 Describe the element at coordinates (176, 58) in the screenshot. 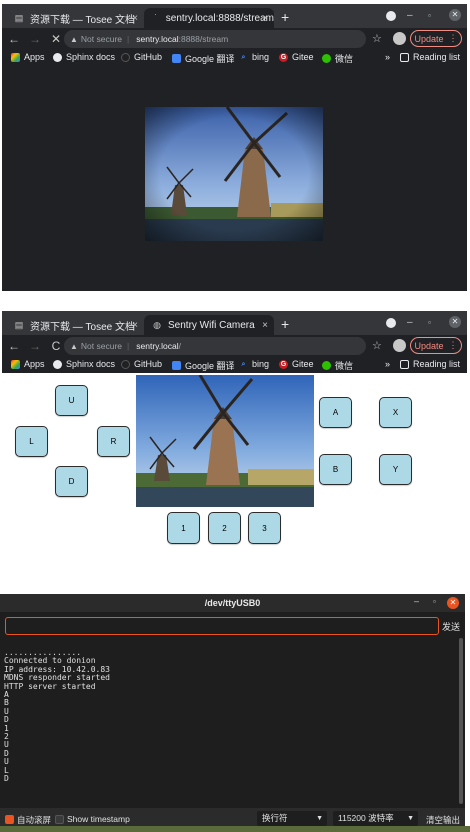

I see `translate-icon` at that location.